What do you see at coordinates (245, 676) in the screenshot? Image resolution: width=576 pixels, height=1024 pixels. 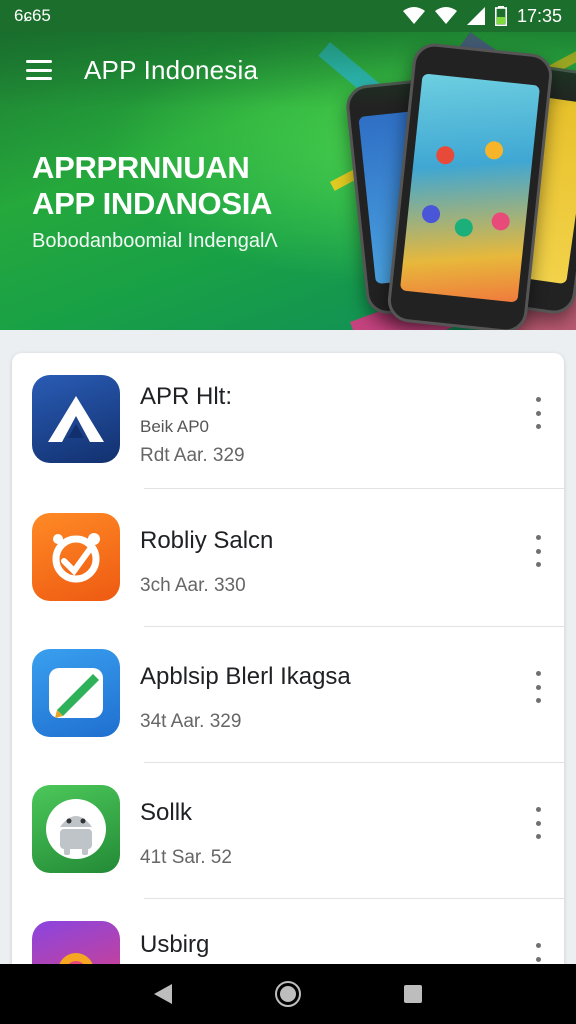 I see `app-name: Apblsip Blerl Ikagsa` at bounding box center [245, 676].